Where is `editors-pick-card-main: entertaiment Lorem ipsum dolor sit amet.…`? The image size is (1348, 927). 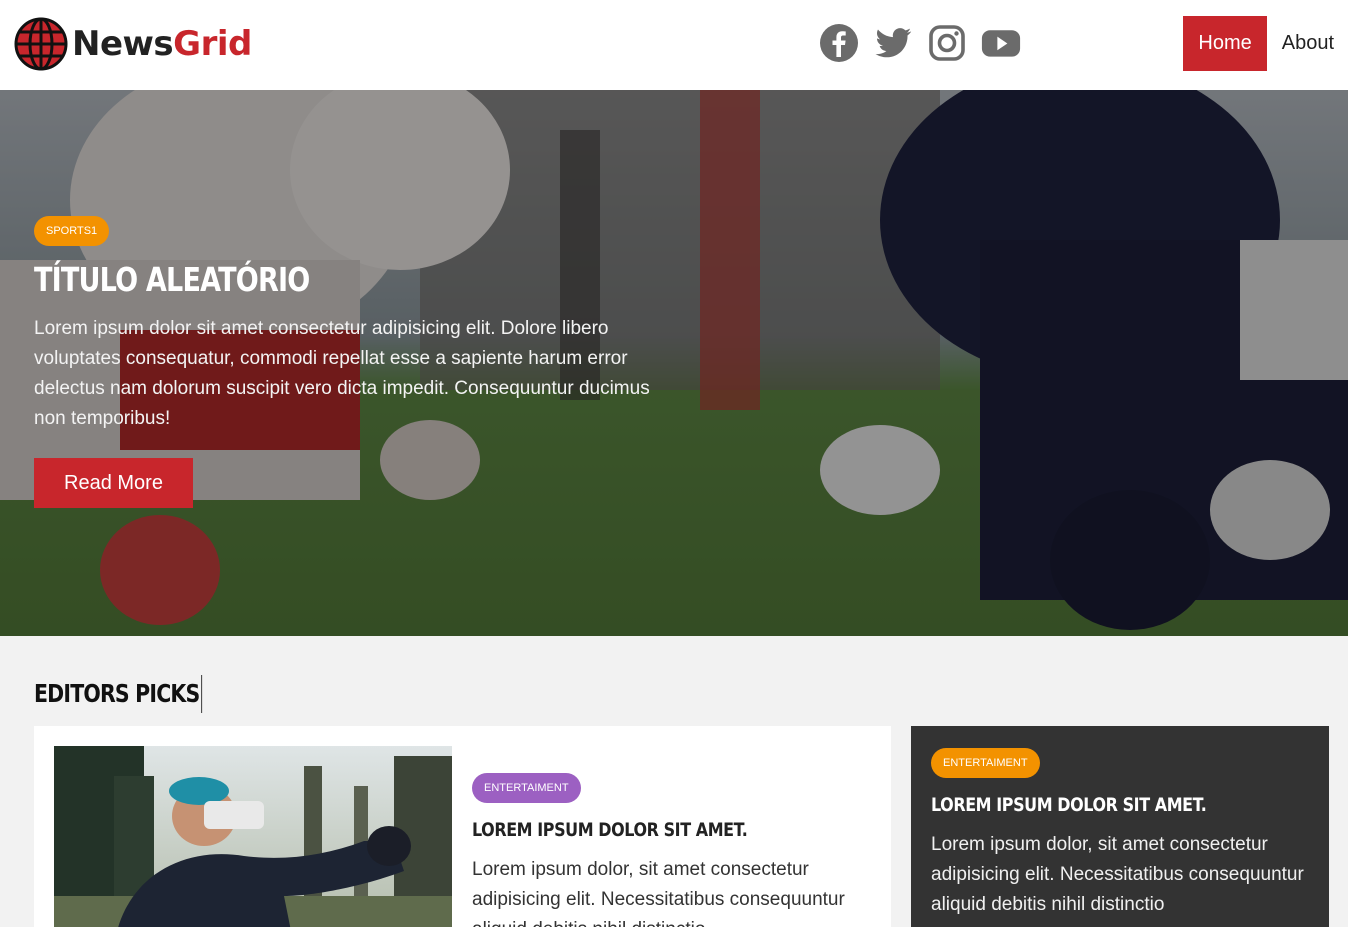
editors-pick-card-main: entertaiment Lorem ipsum dolor sit amet.… is located at coordinates (462, 826).